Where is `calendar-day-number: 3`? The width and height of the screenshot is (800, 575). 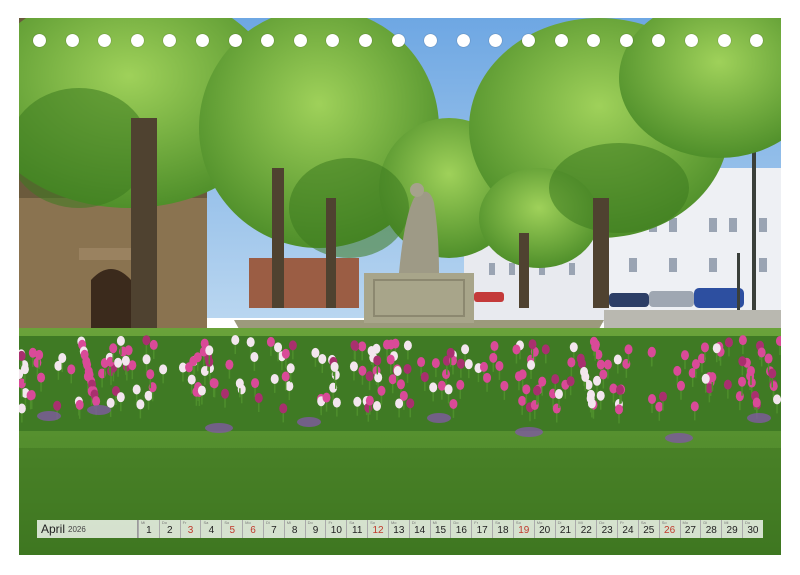
calendar-day-number: 3 is located at coordinates (190, 530).